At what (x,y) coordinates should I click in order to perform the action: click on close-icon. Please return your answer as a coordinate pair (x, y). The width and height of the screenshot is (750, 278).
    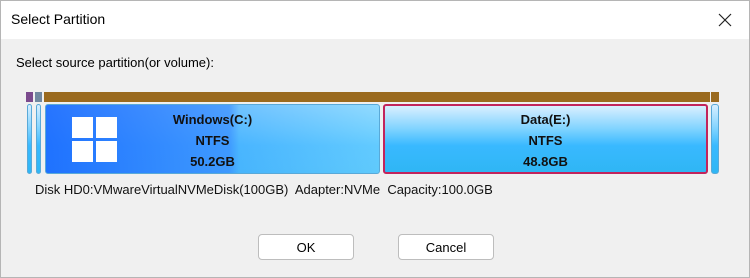
    Looking at the image, I should click on (725, 20).